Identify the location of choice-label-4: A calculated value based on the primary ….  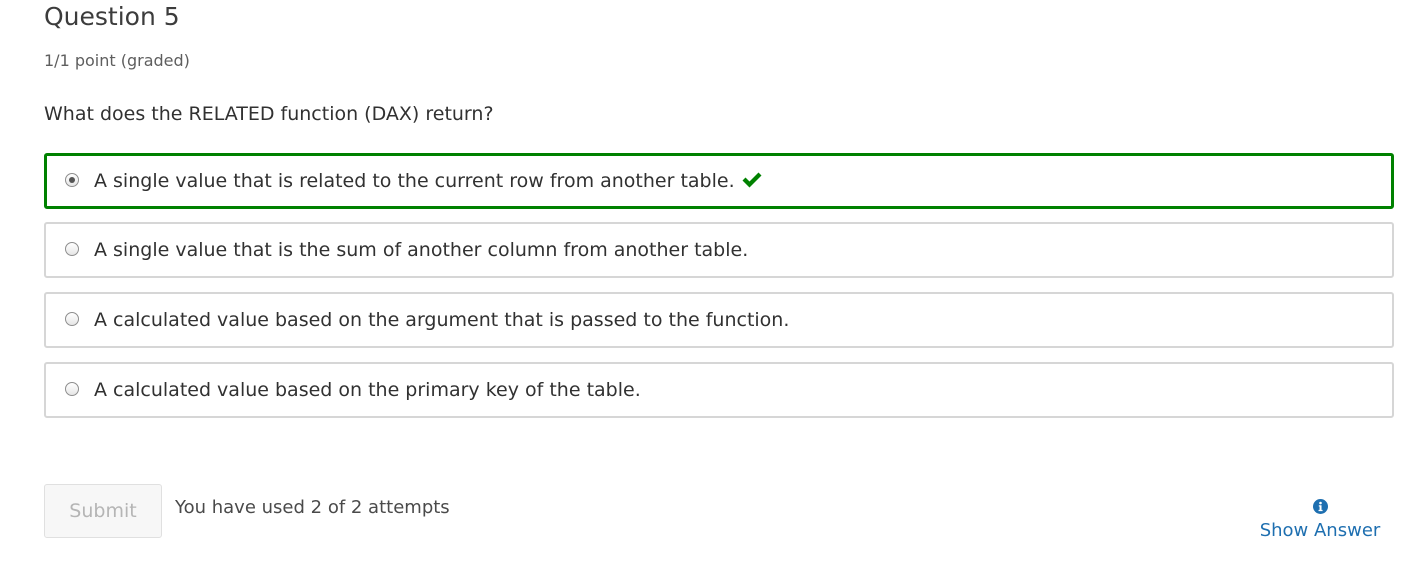
(367, 390).